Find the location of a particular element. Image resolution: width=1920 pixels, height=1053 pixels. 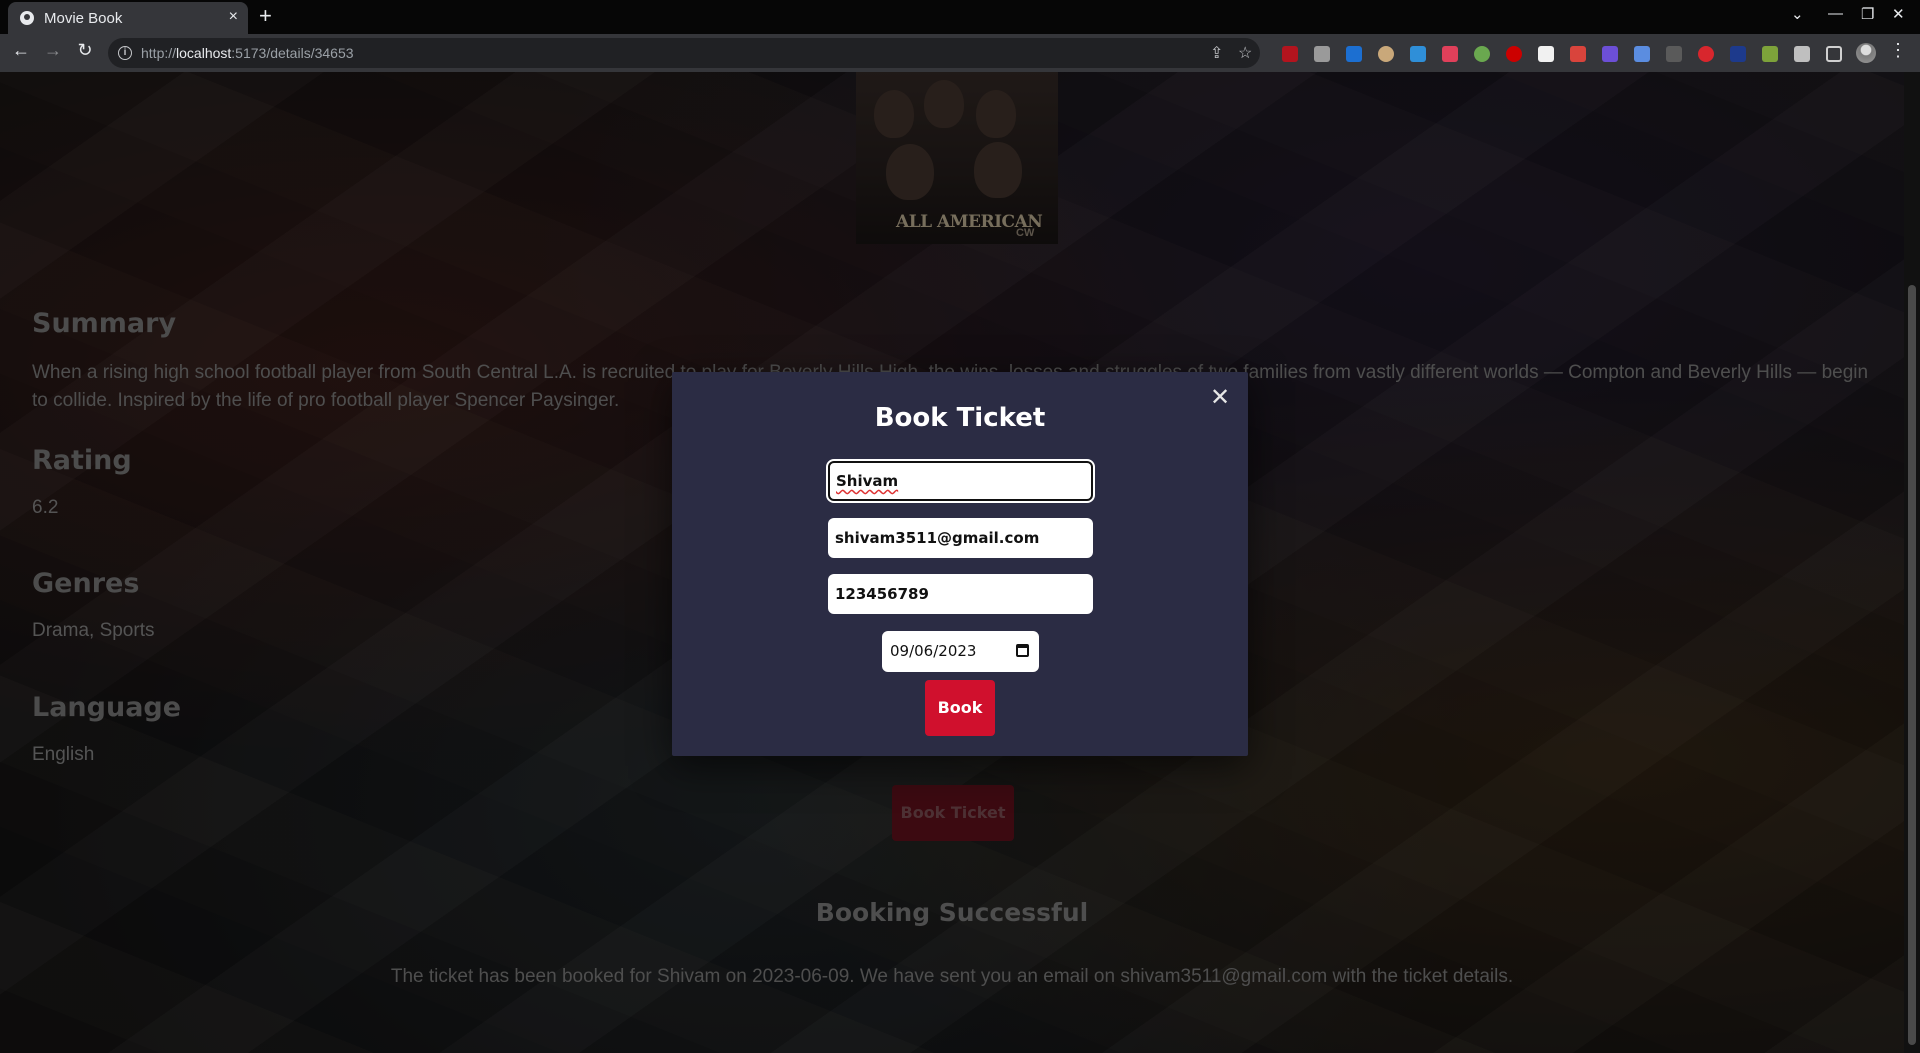

window-close-icon: ✕ is located at coordinates (1898, 14).